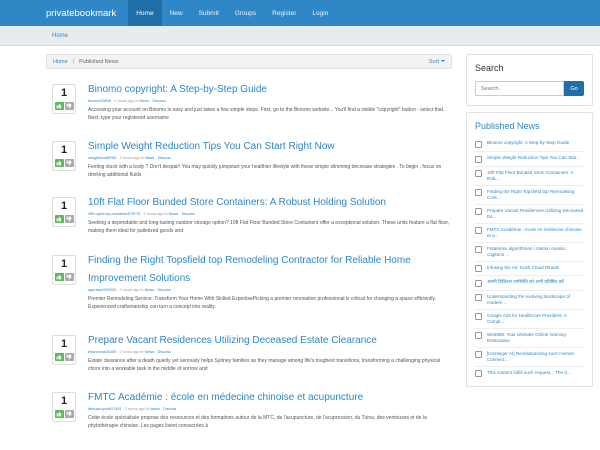  Describe the element at coordinates (437, 62) in the screenshot. I see `sort-dropdown: Sort` at that location.